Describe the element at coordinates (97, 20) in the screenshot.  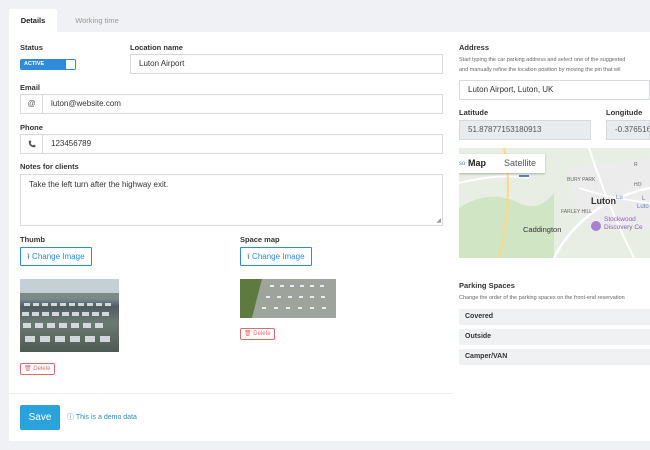
I see `tab-working-time: Working time` at that location.